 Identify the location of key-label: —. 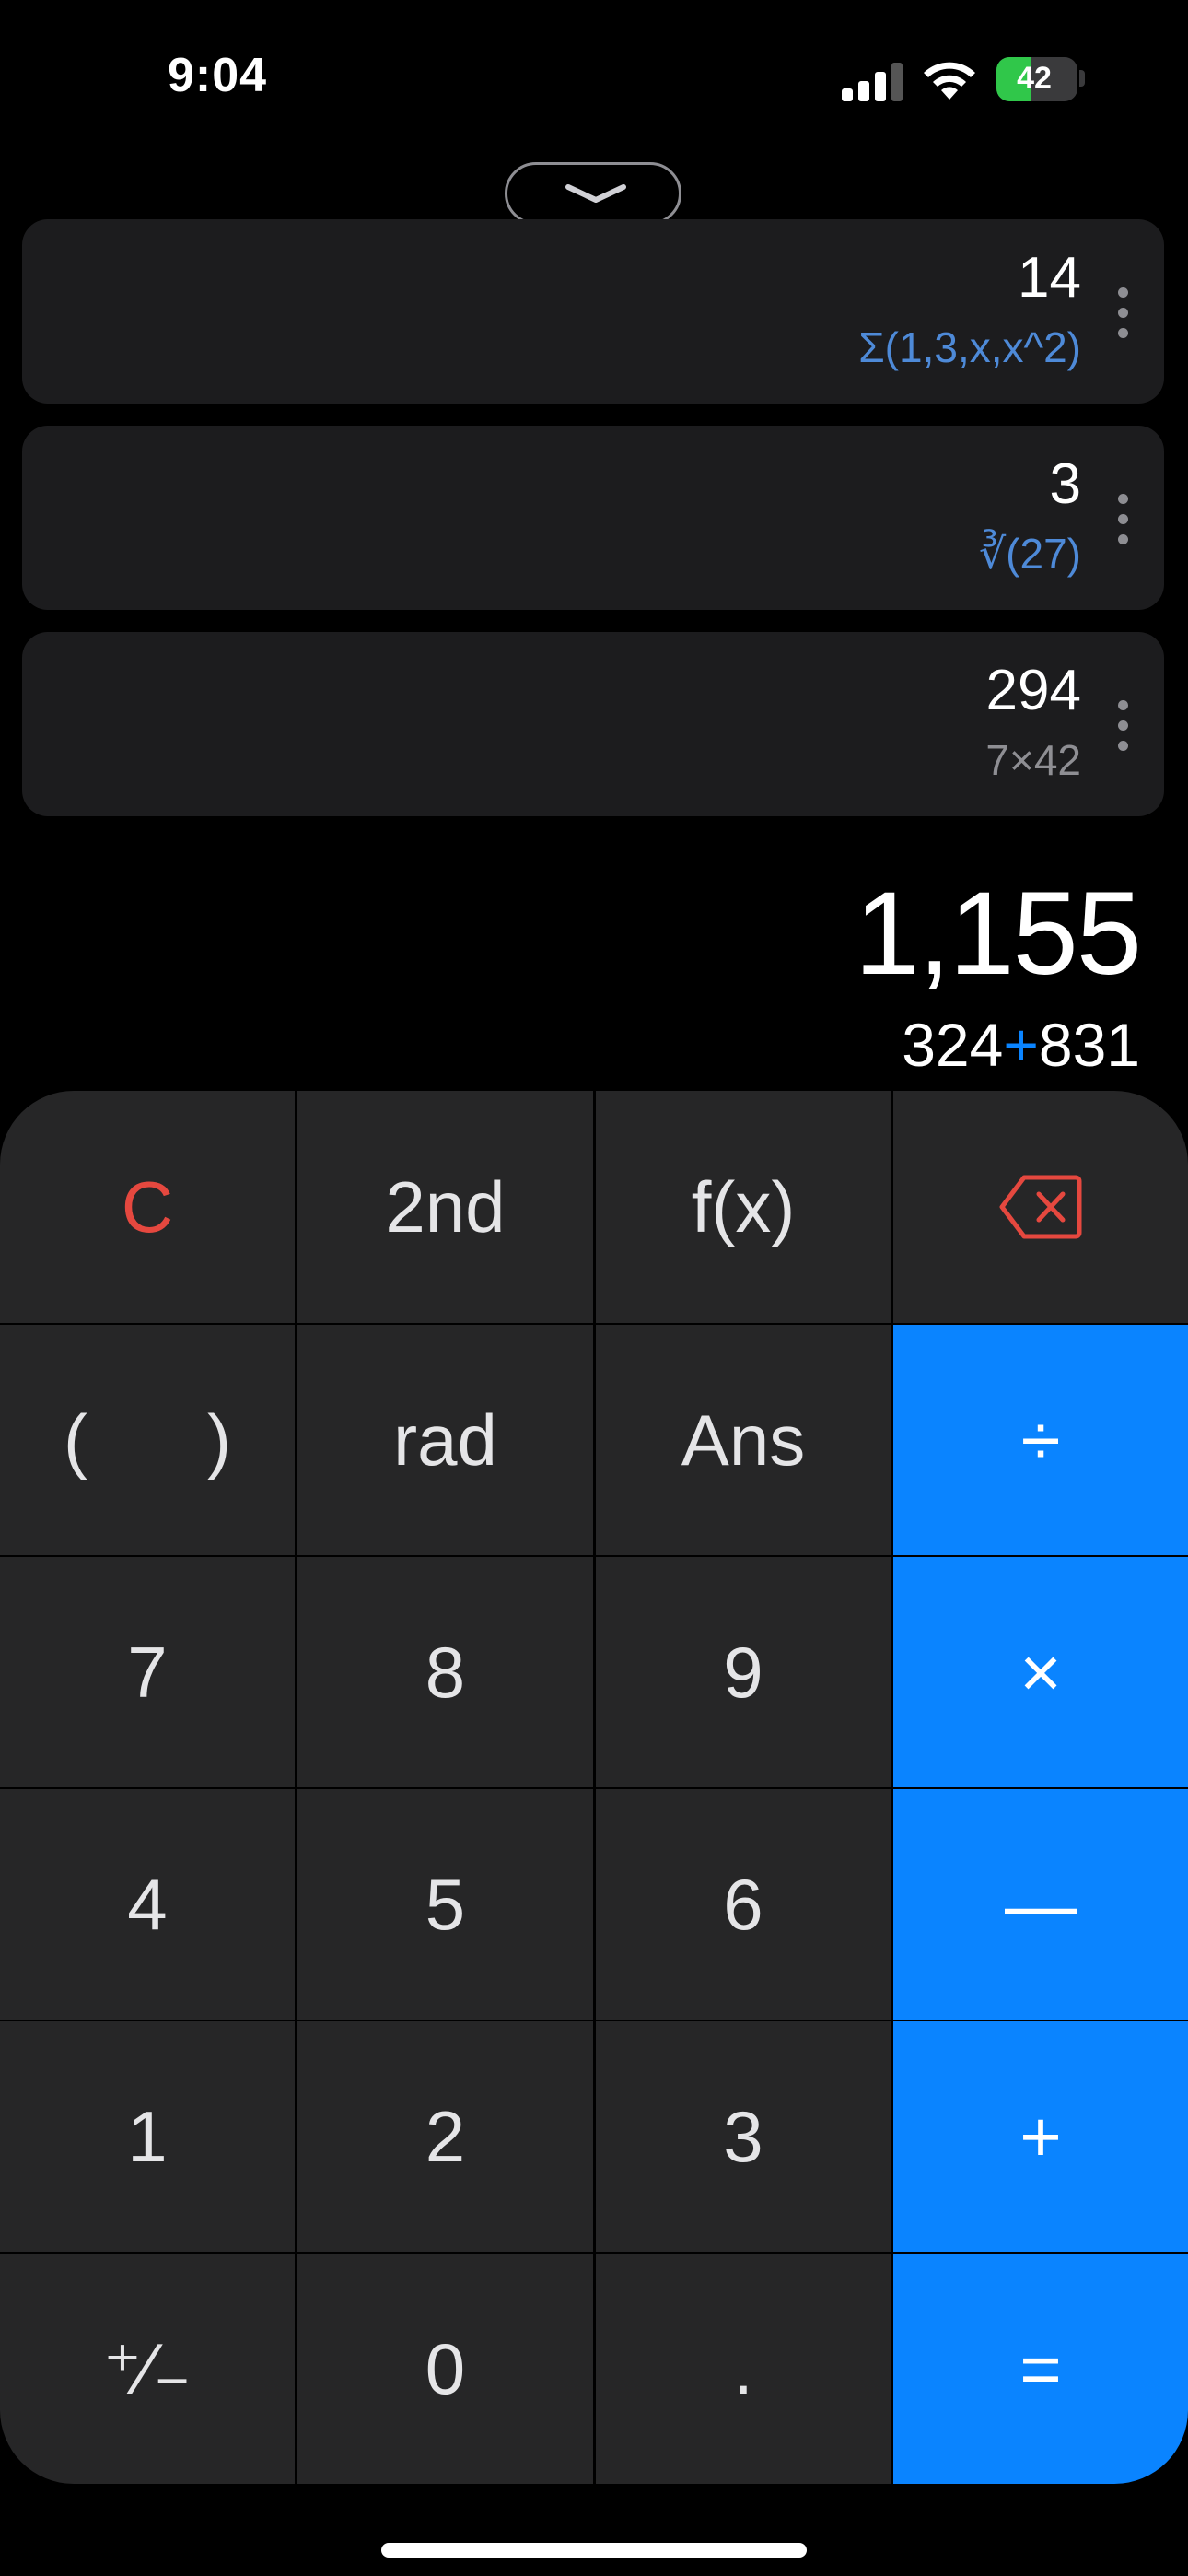
(1041, 1904).